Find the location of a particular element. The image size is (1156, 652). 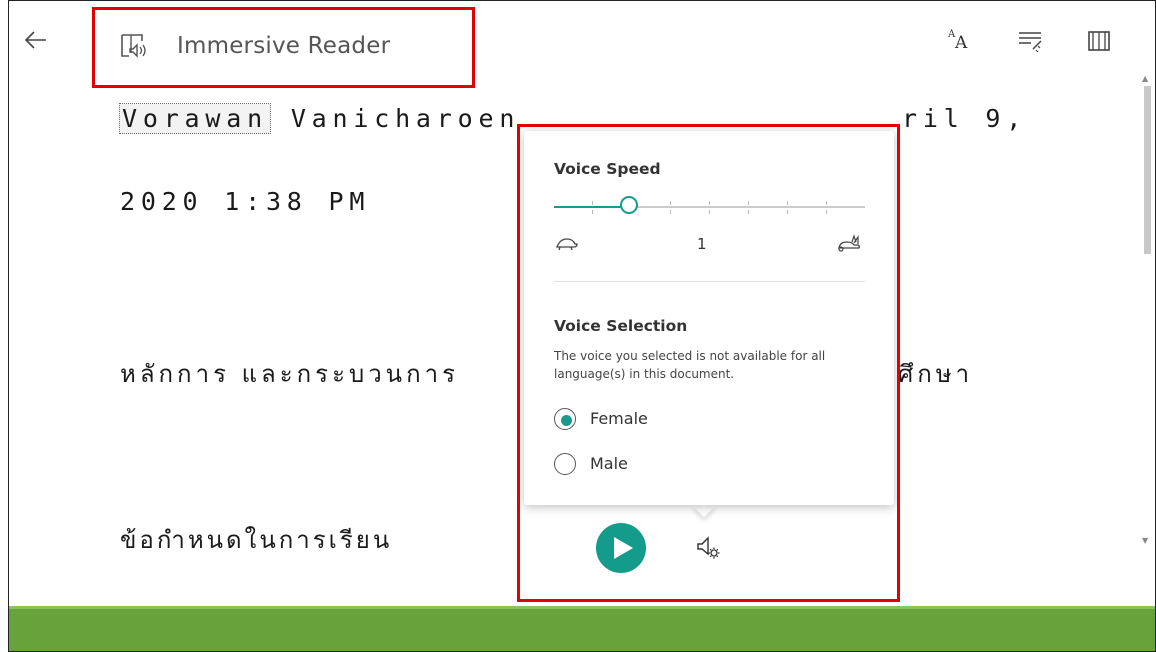

text-preferences-button: A A is located at coordinates (959, 41).